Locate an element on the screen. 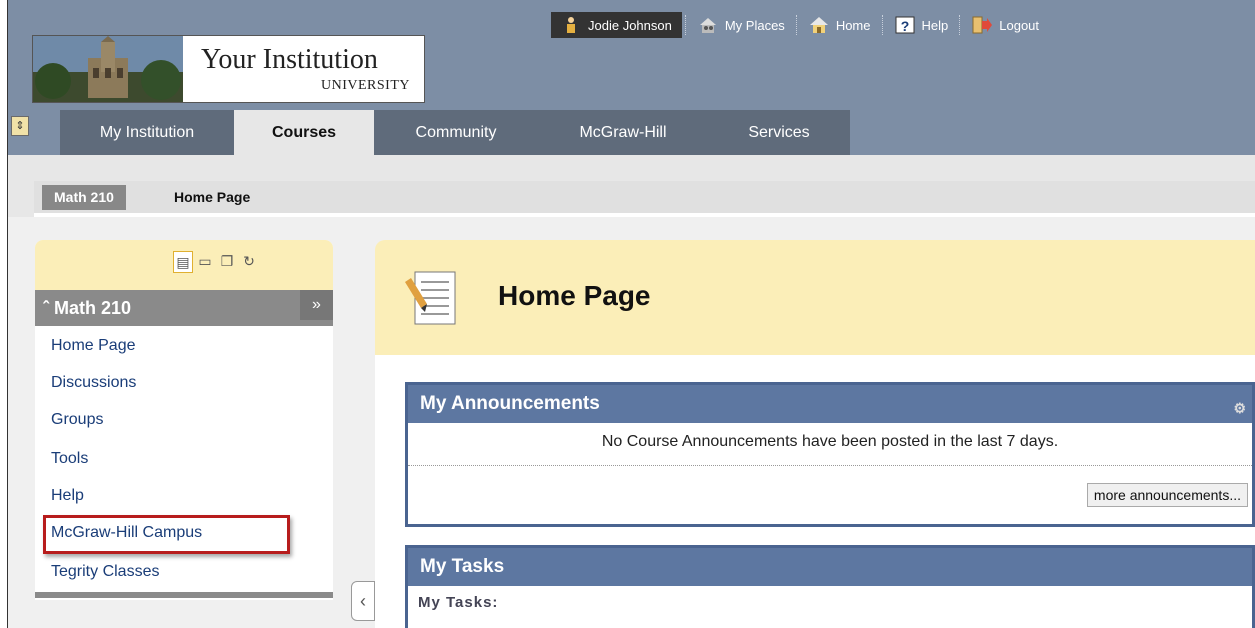 Image resolution: width=1255 pixels, height=628 pixels. home-link: Home is located at coordinates (840, 25).